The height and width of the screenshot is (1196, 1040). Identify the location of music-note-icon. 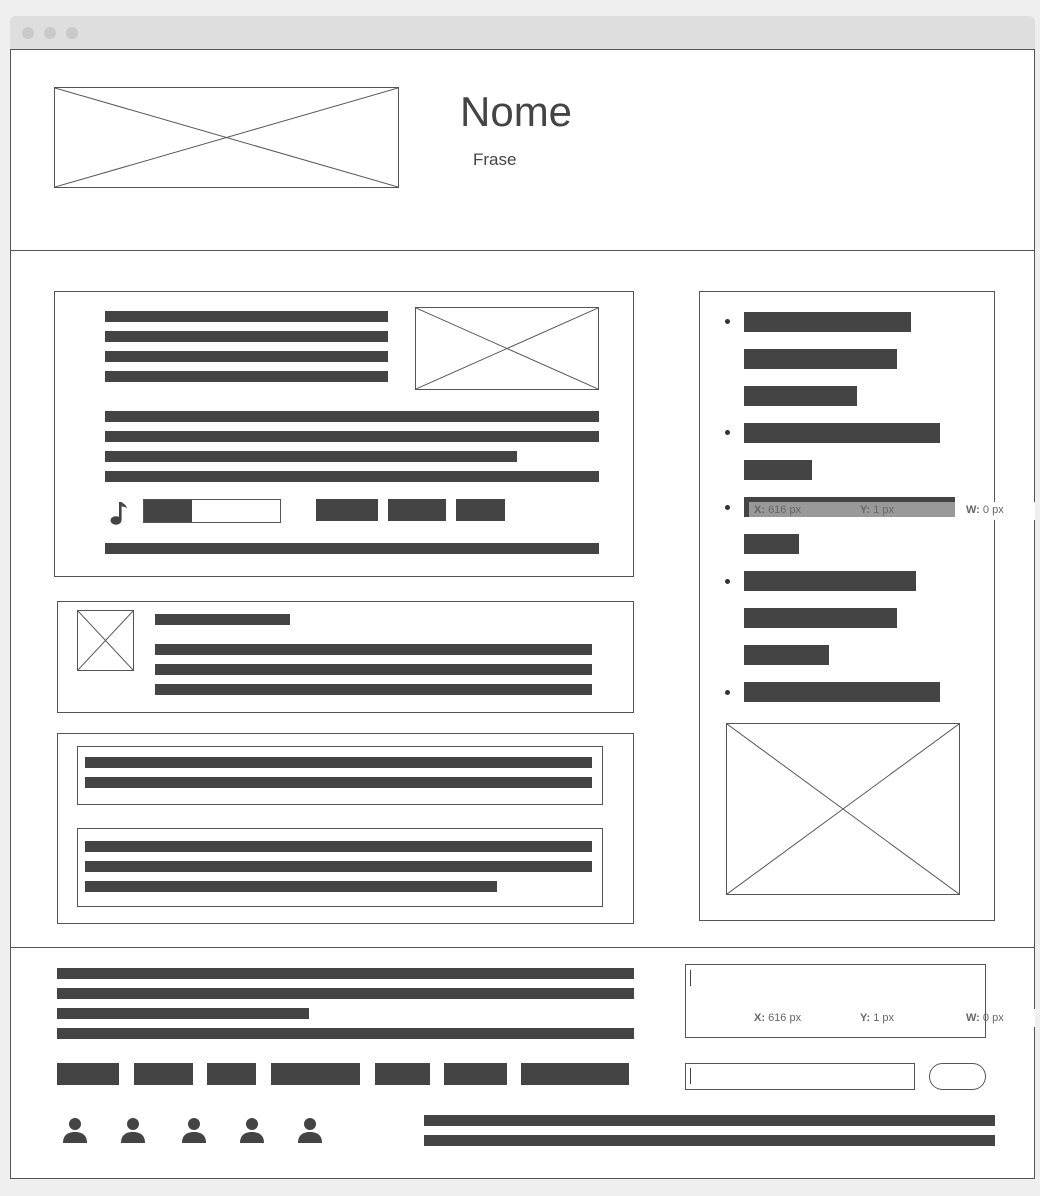
(119, 513).